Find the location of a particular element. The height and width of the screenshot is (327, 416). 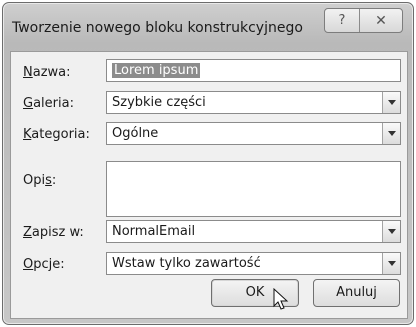

description-label-rest: : is located at coordinates (54, 180).